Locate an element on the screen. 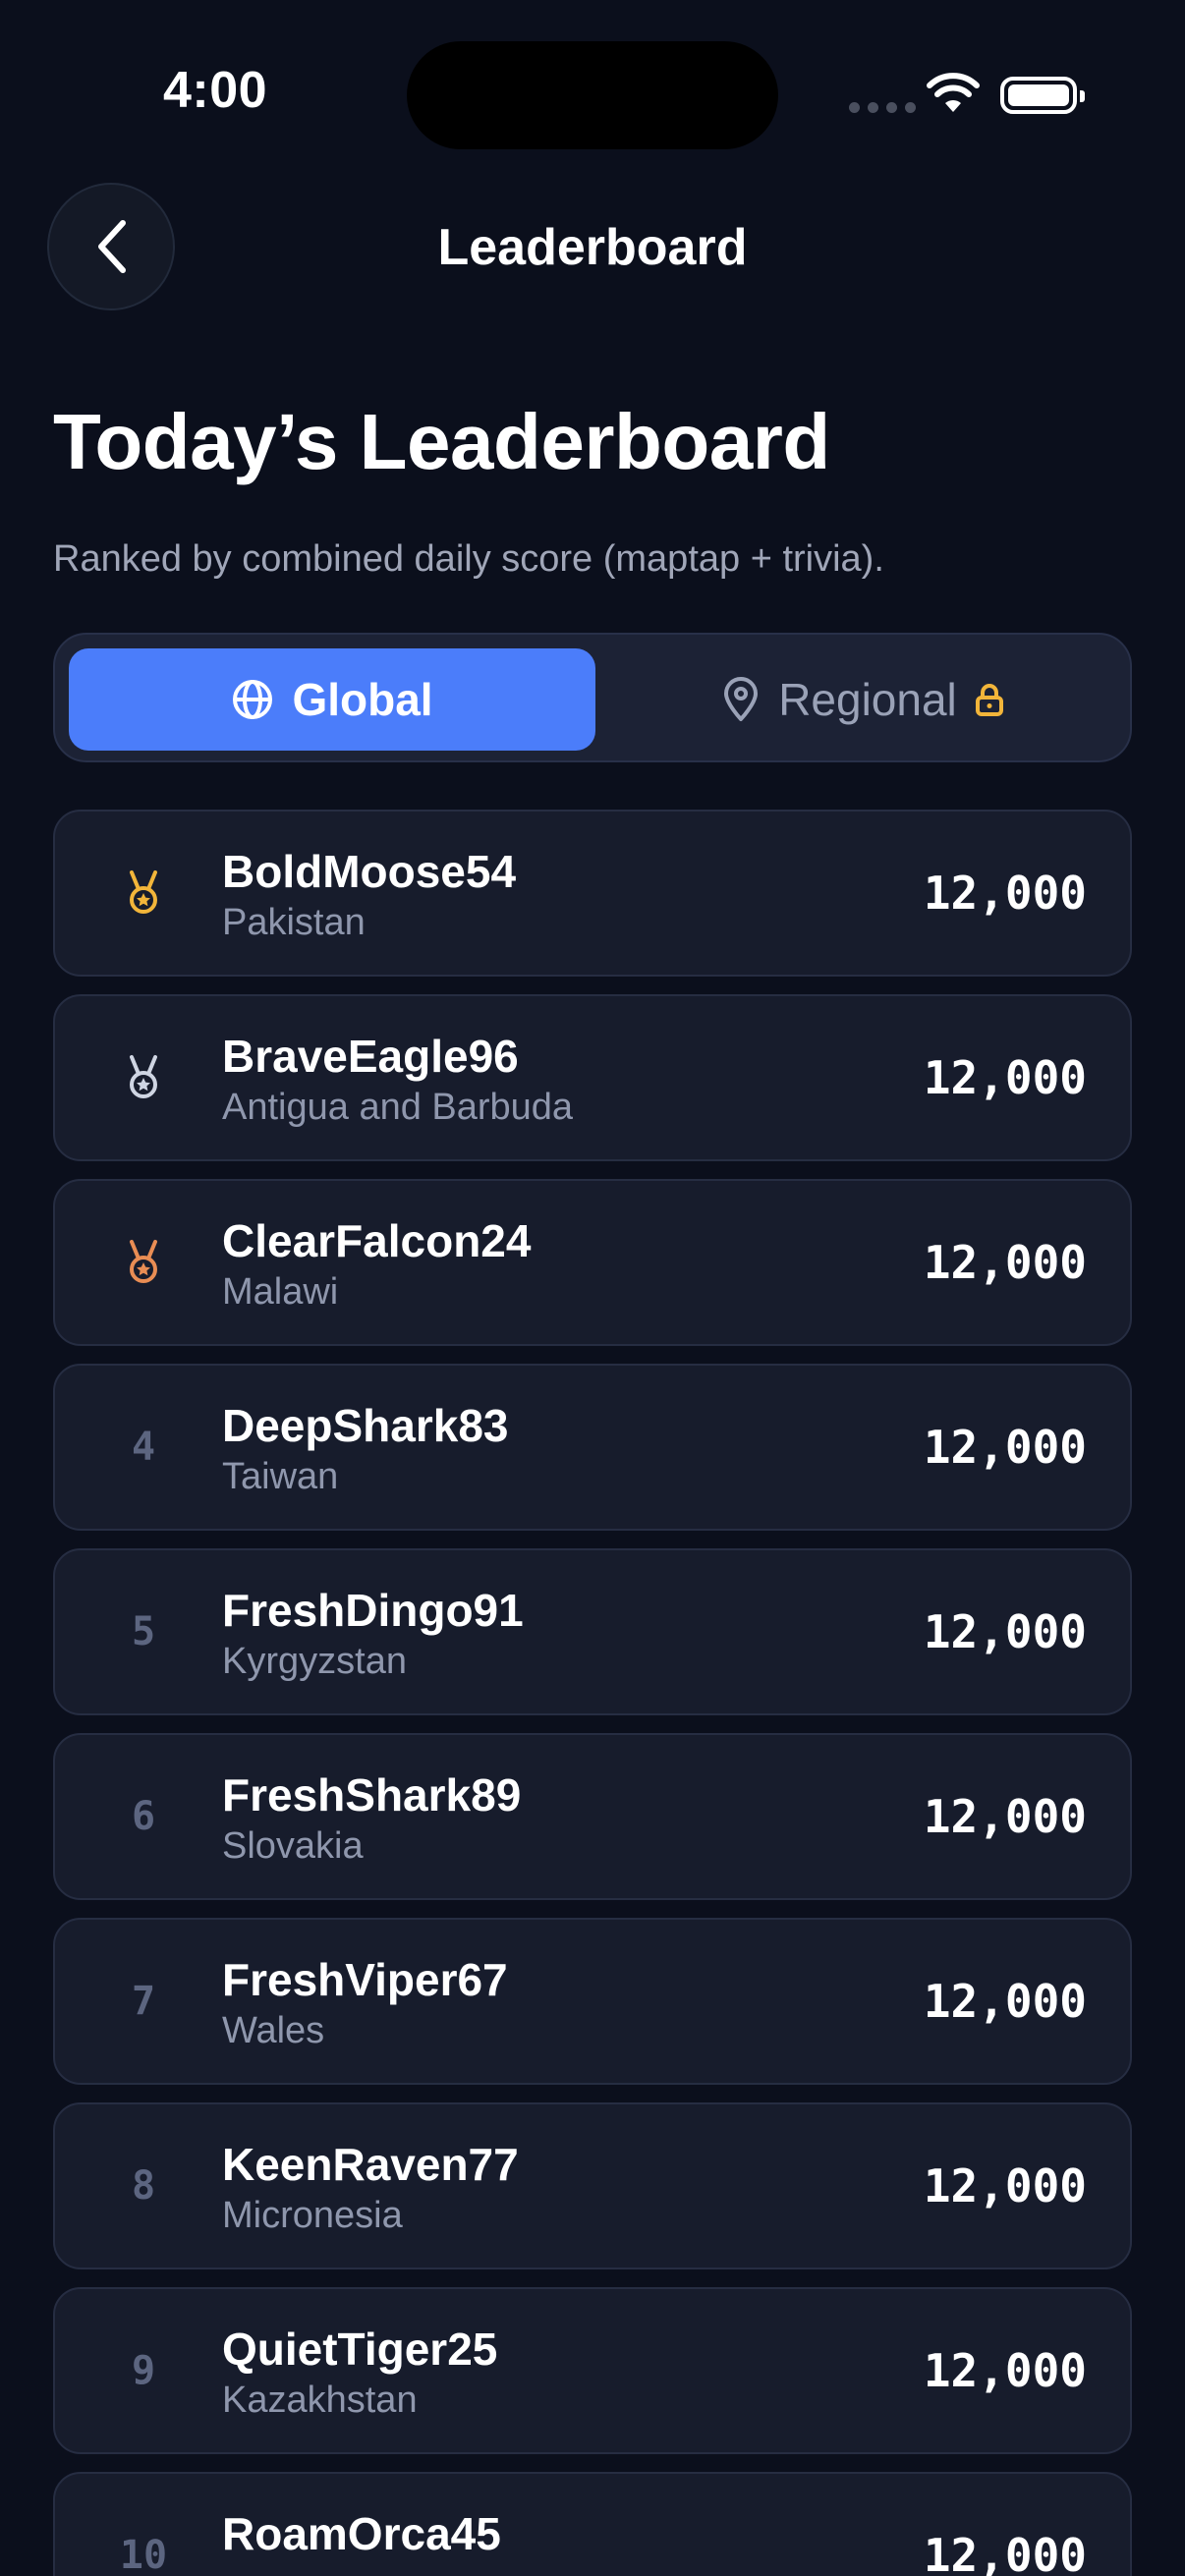  player-name: FreshShark89 is located at coordinates (372, 1794).